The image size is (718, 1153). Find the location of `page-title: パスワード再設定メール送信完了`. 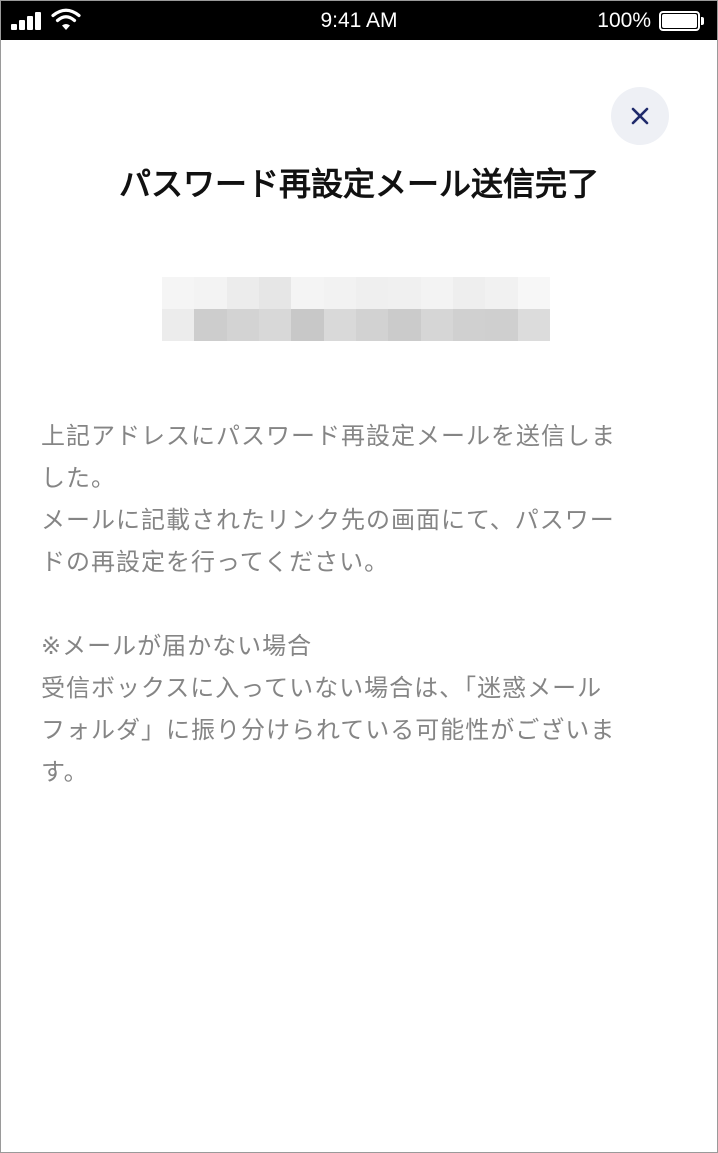

page-title: パスワード再設定メール送信完了 is located at coordinates (358, 184).